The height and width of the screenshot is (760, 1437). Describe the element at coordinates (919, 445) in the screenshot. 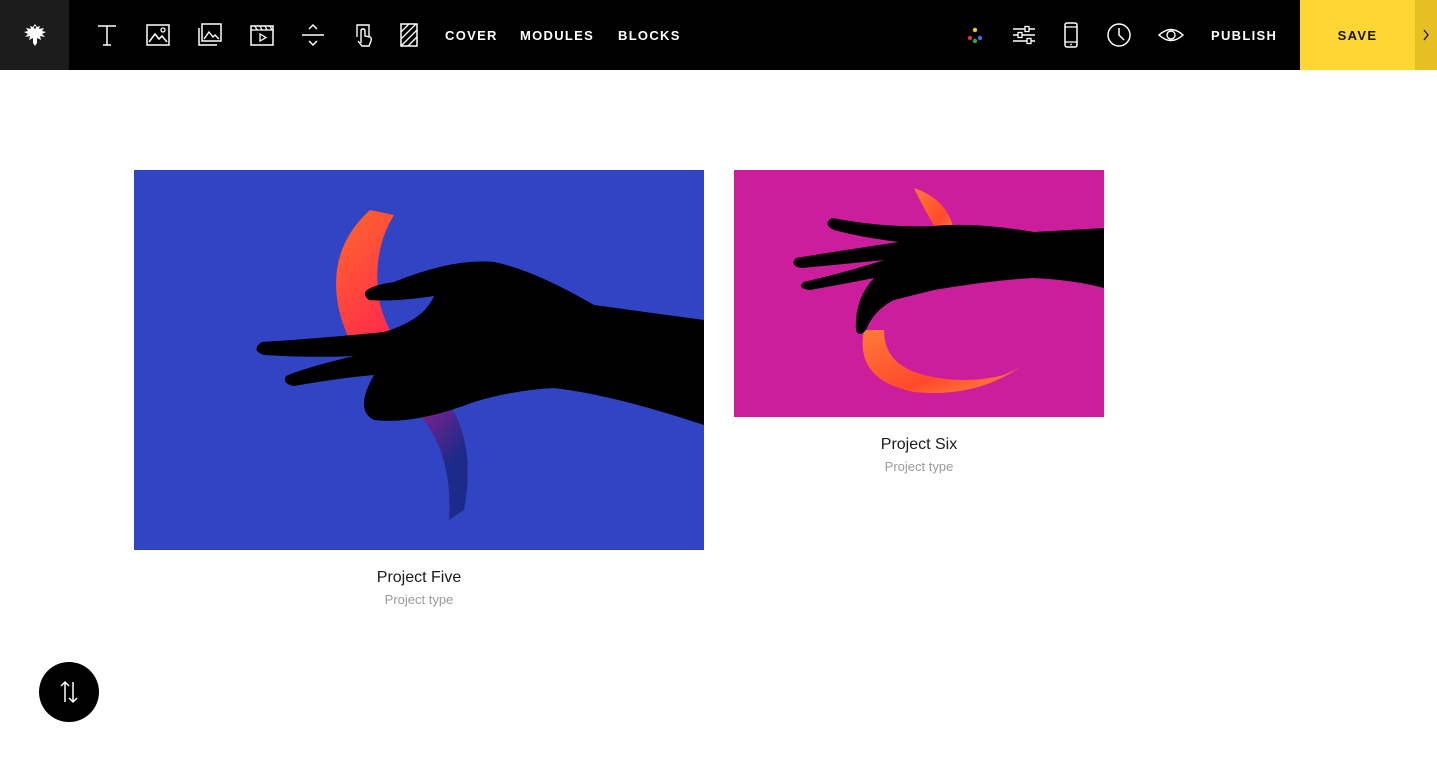

I see `project-title: Project Six` at that location.